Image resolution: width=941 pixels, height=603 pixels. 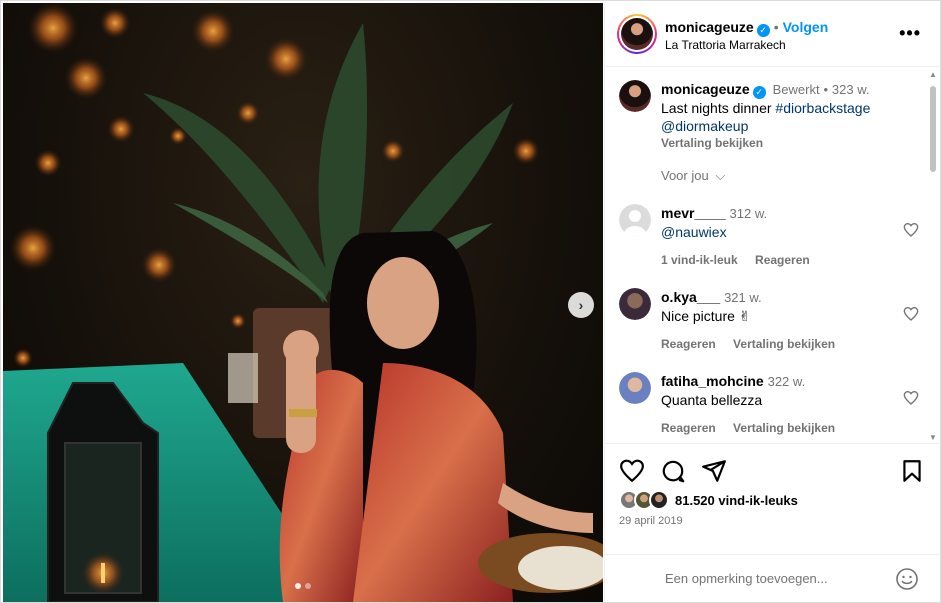 I want to click on mention-link: @diormakeup, so click(x=791, y=126).